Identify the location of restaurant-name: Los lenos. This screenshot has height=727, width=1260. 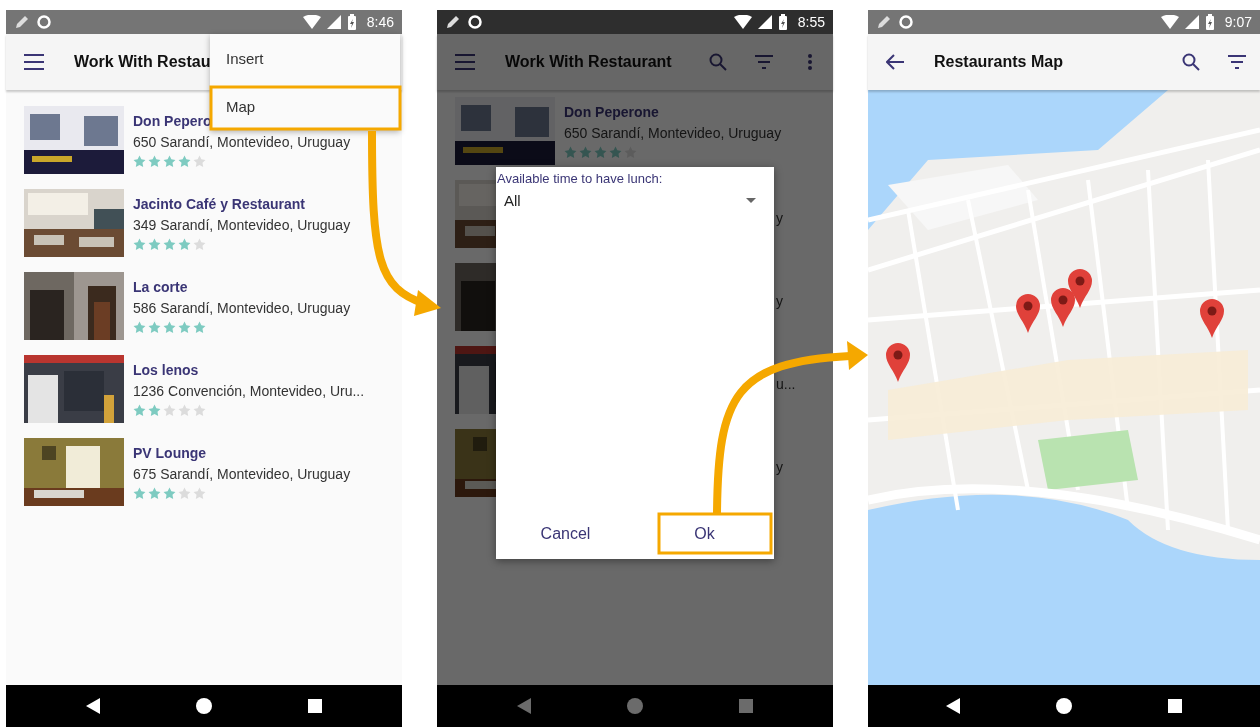
(267, 370).